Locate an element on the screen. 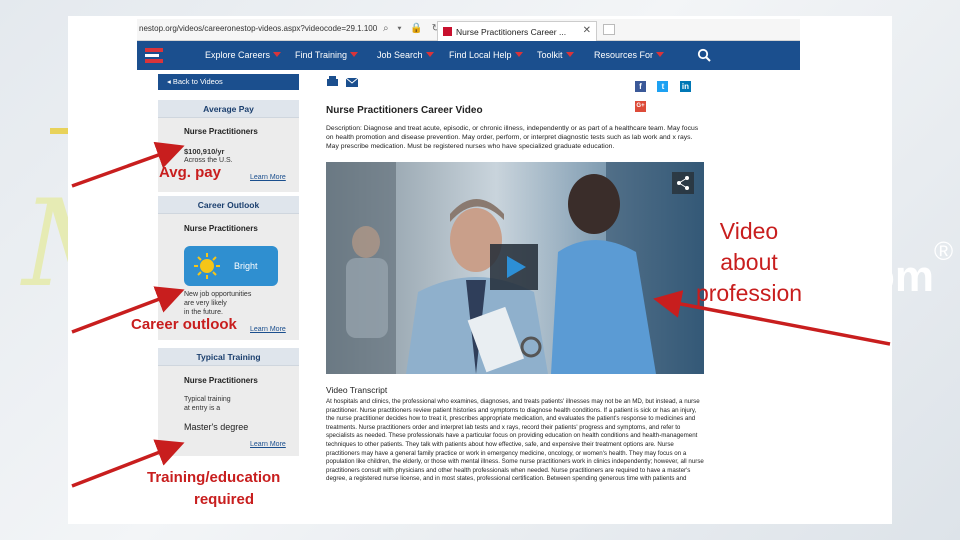  video-annotation: Video about profession is located at coordinates (749, 262).